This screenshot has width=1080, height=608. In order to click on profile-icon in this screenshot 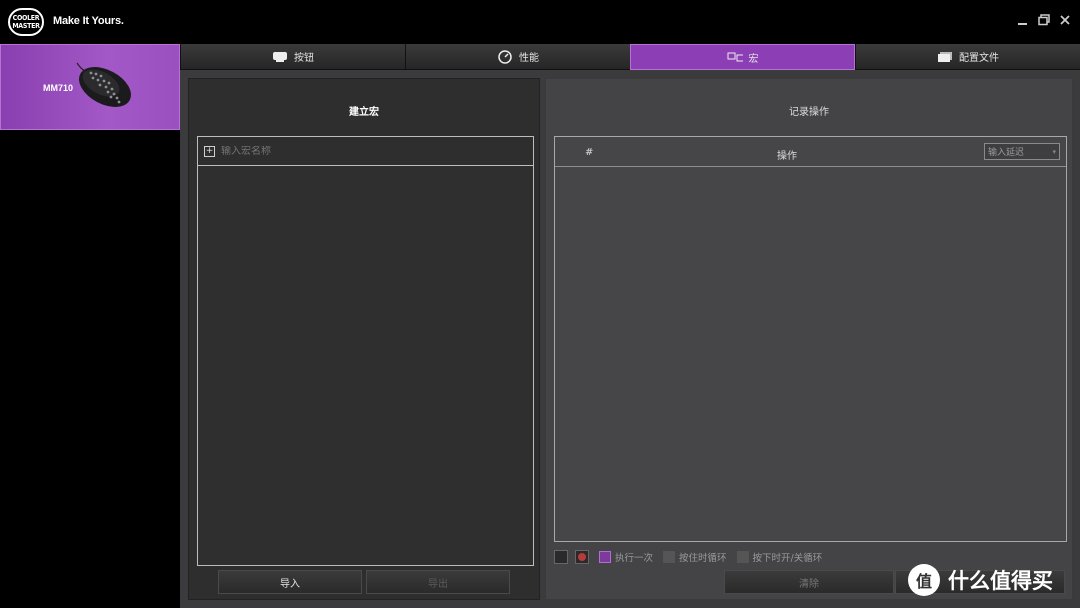, I will do `click(945, 57)`.